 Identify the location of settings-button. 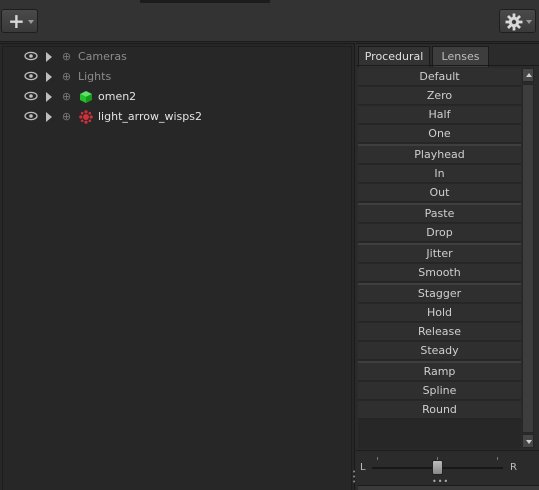
(517, 21).